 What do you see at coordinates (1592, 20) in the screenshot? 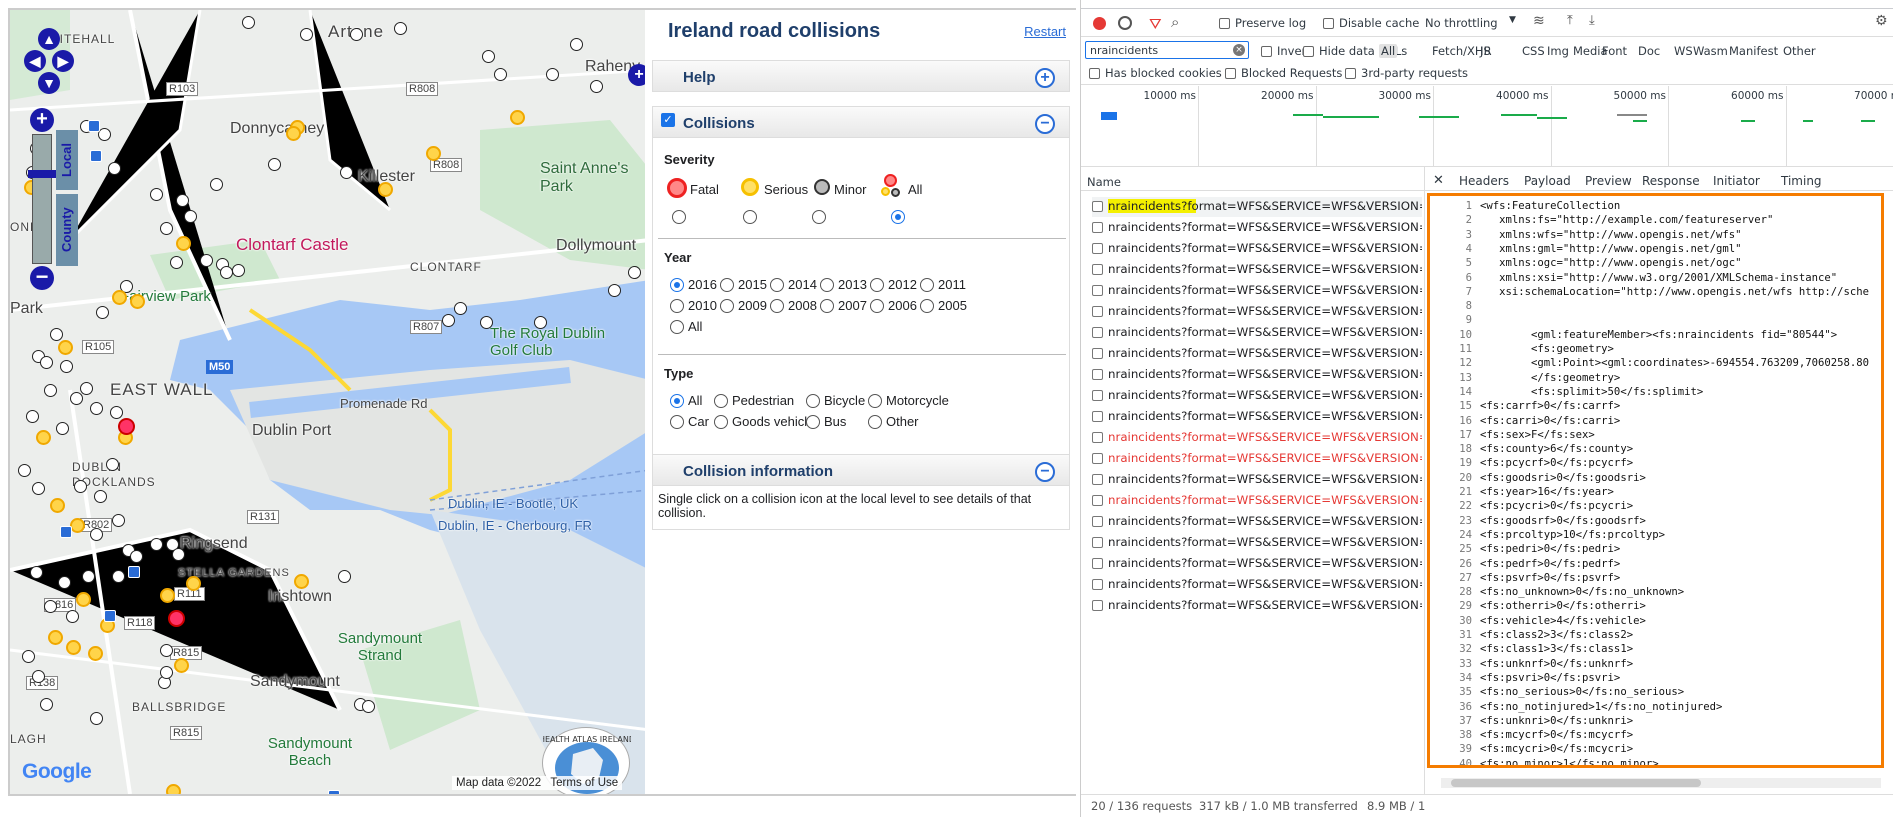
I see `download-icon: ⤓` at bounding box center [1592, 20].